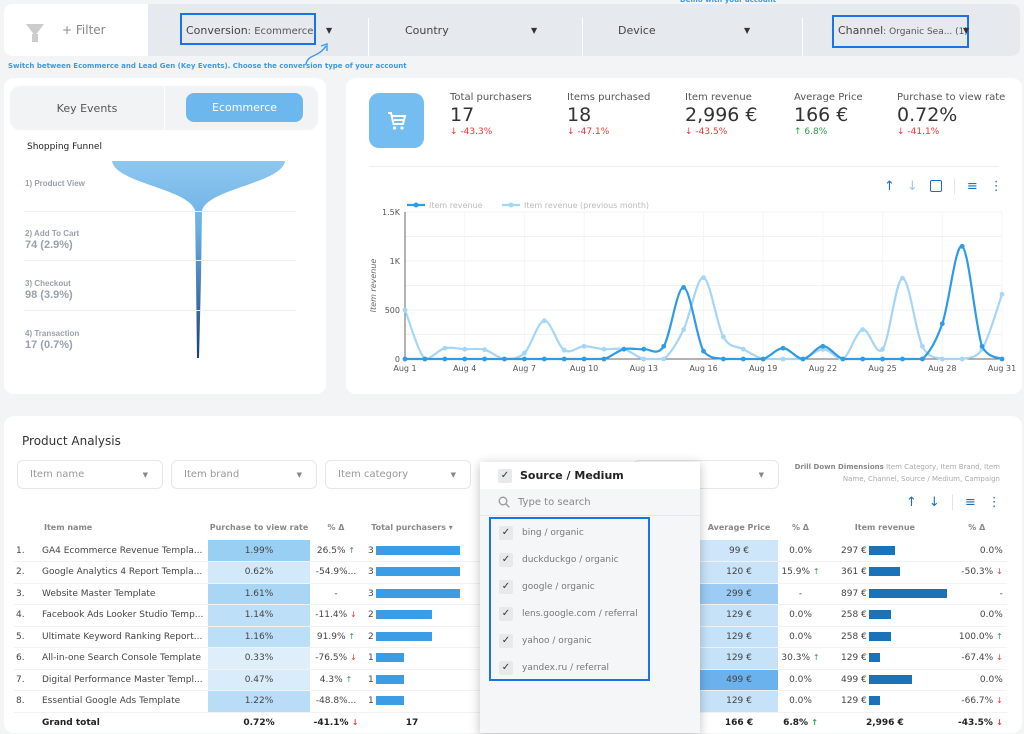  I want to click on rev-delta-cell: 0.0%, so click(976, 615).